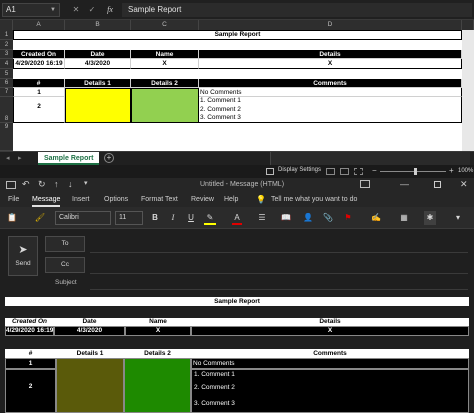 The image size is (474, 413). What do you see at coordinates (376, 218) in the screenshot?
I see `signature-icon: ✍` at bounding box center [376, 218].